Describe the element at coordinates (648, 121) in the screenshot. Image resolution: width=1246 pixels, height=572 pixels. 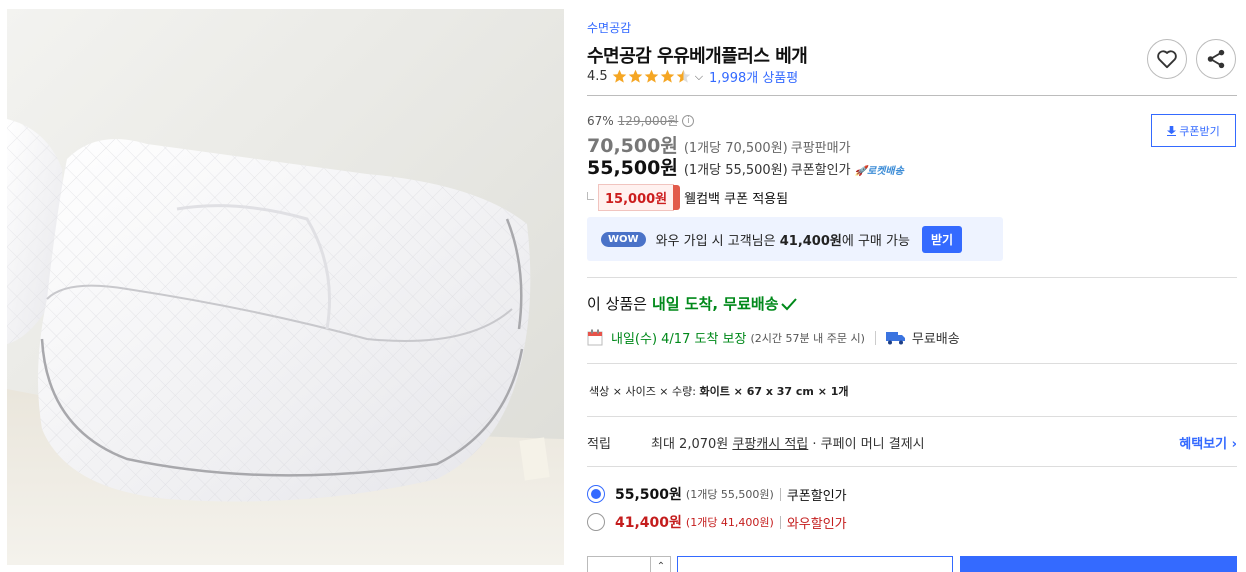
I see `original-price: 129,000원` at that location.